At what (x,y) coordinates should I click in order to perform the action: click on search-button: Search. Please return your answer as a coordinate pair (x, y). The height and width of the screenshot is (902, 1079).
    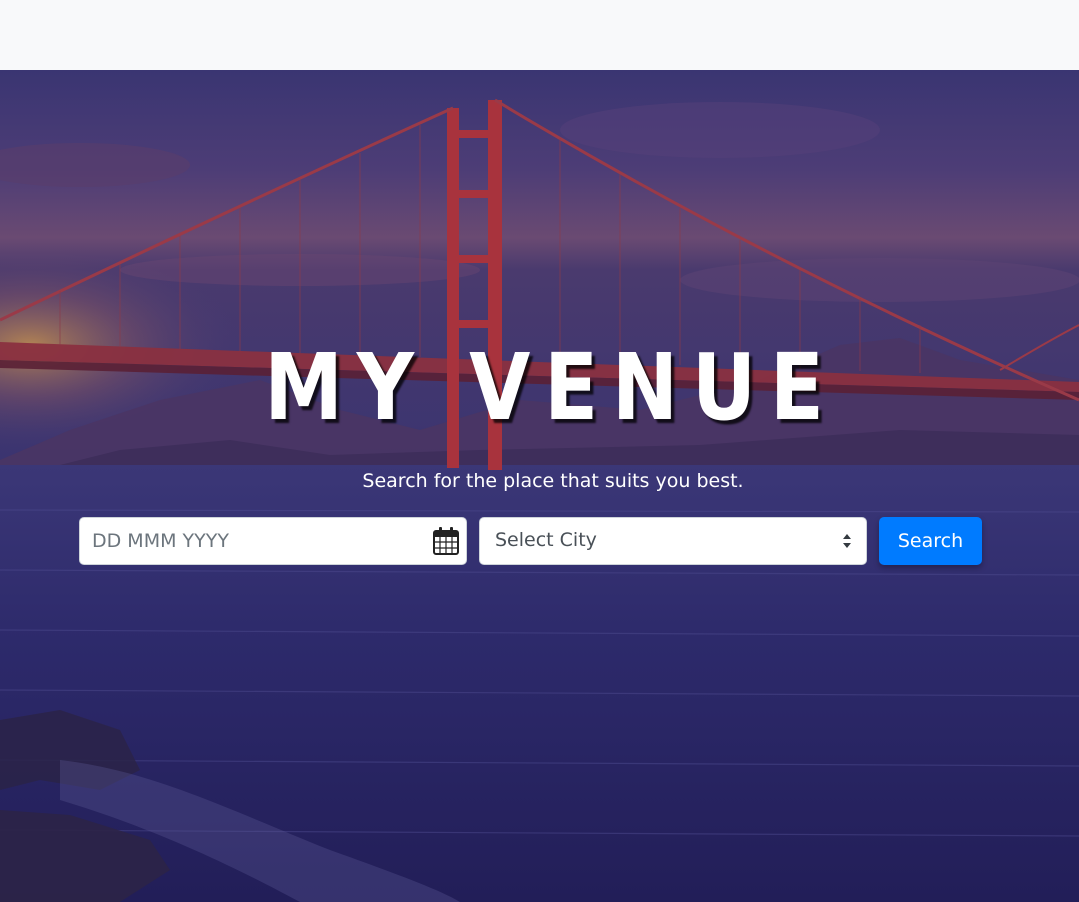
    Looking at the image, I should click on (930, 541).